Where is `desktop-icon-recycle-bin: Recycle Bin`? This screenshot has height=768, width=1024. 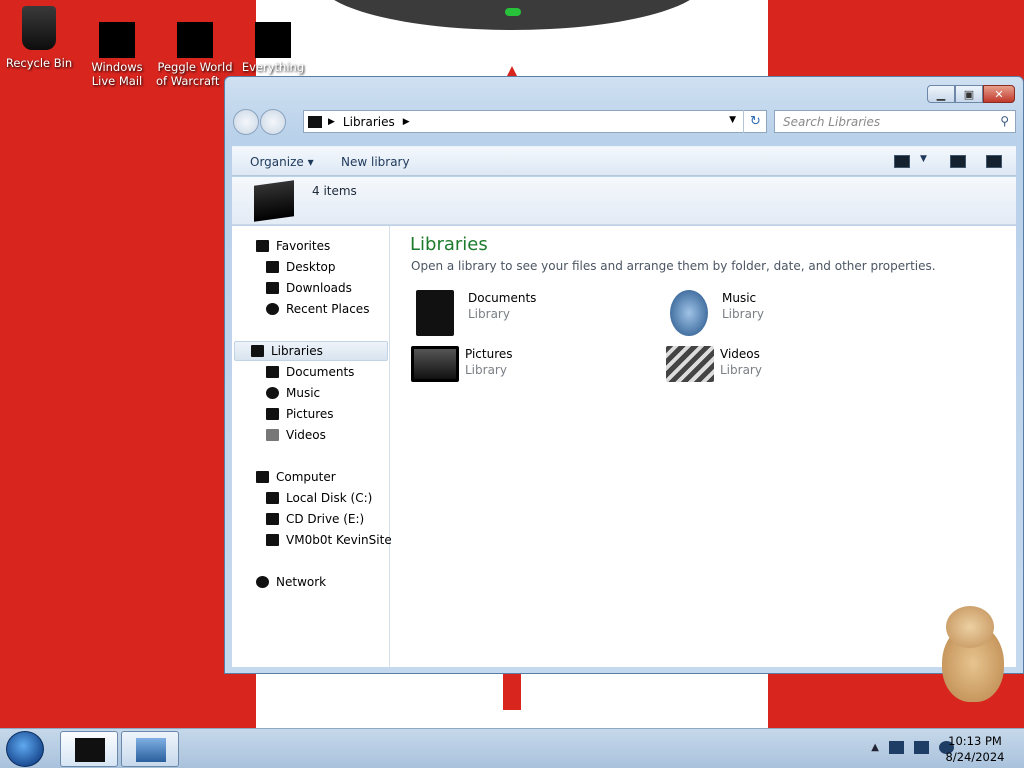
desktop-icon-recycle-bin: Recycle Bin is located at coordinates (39, 38).